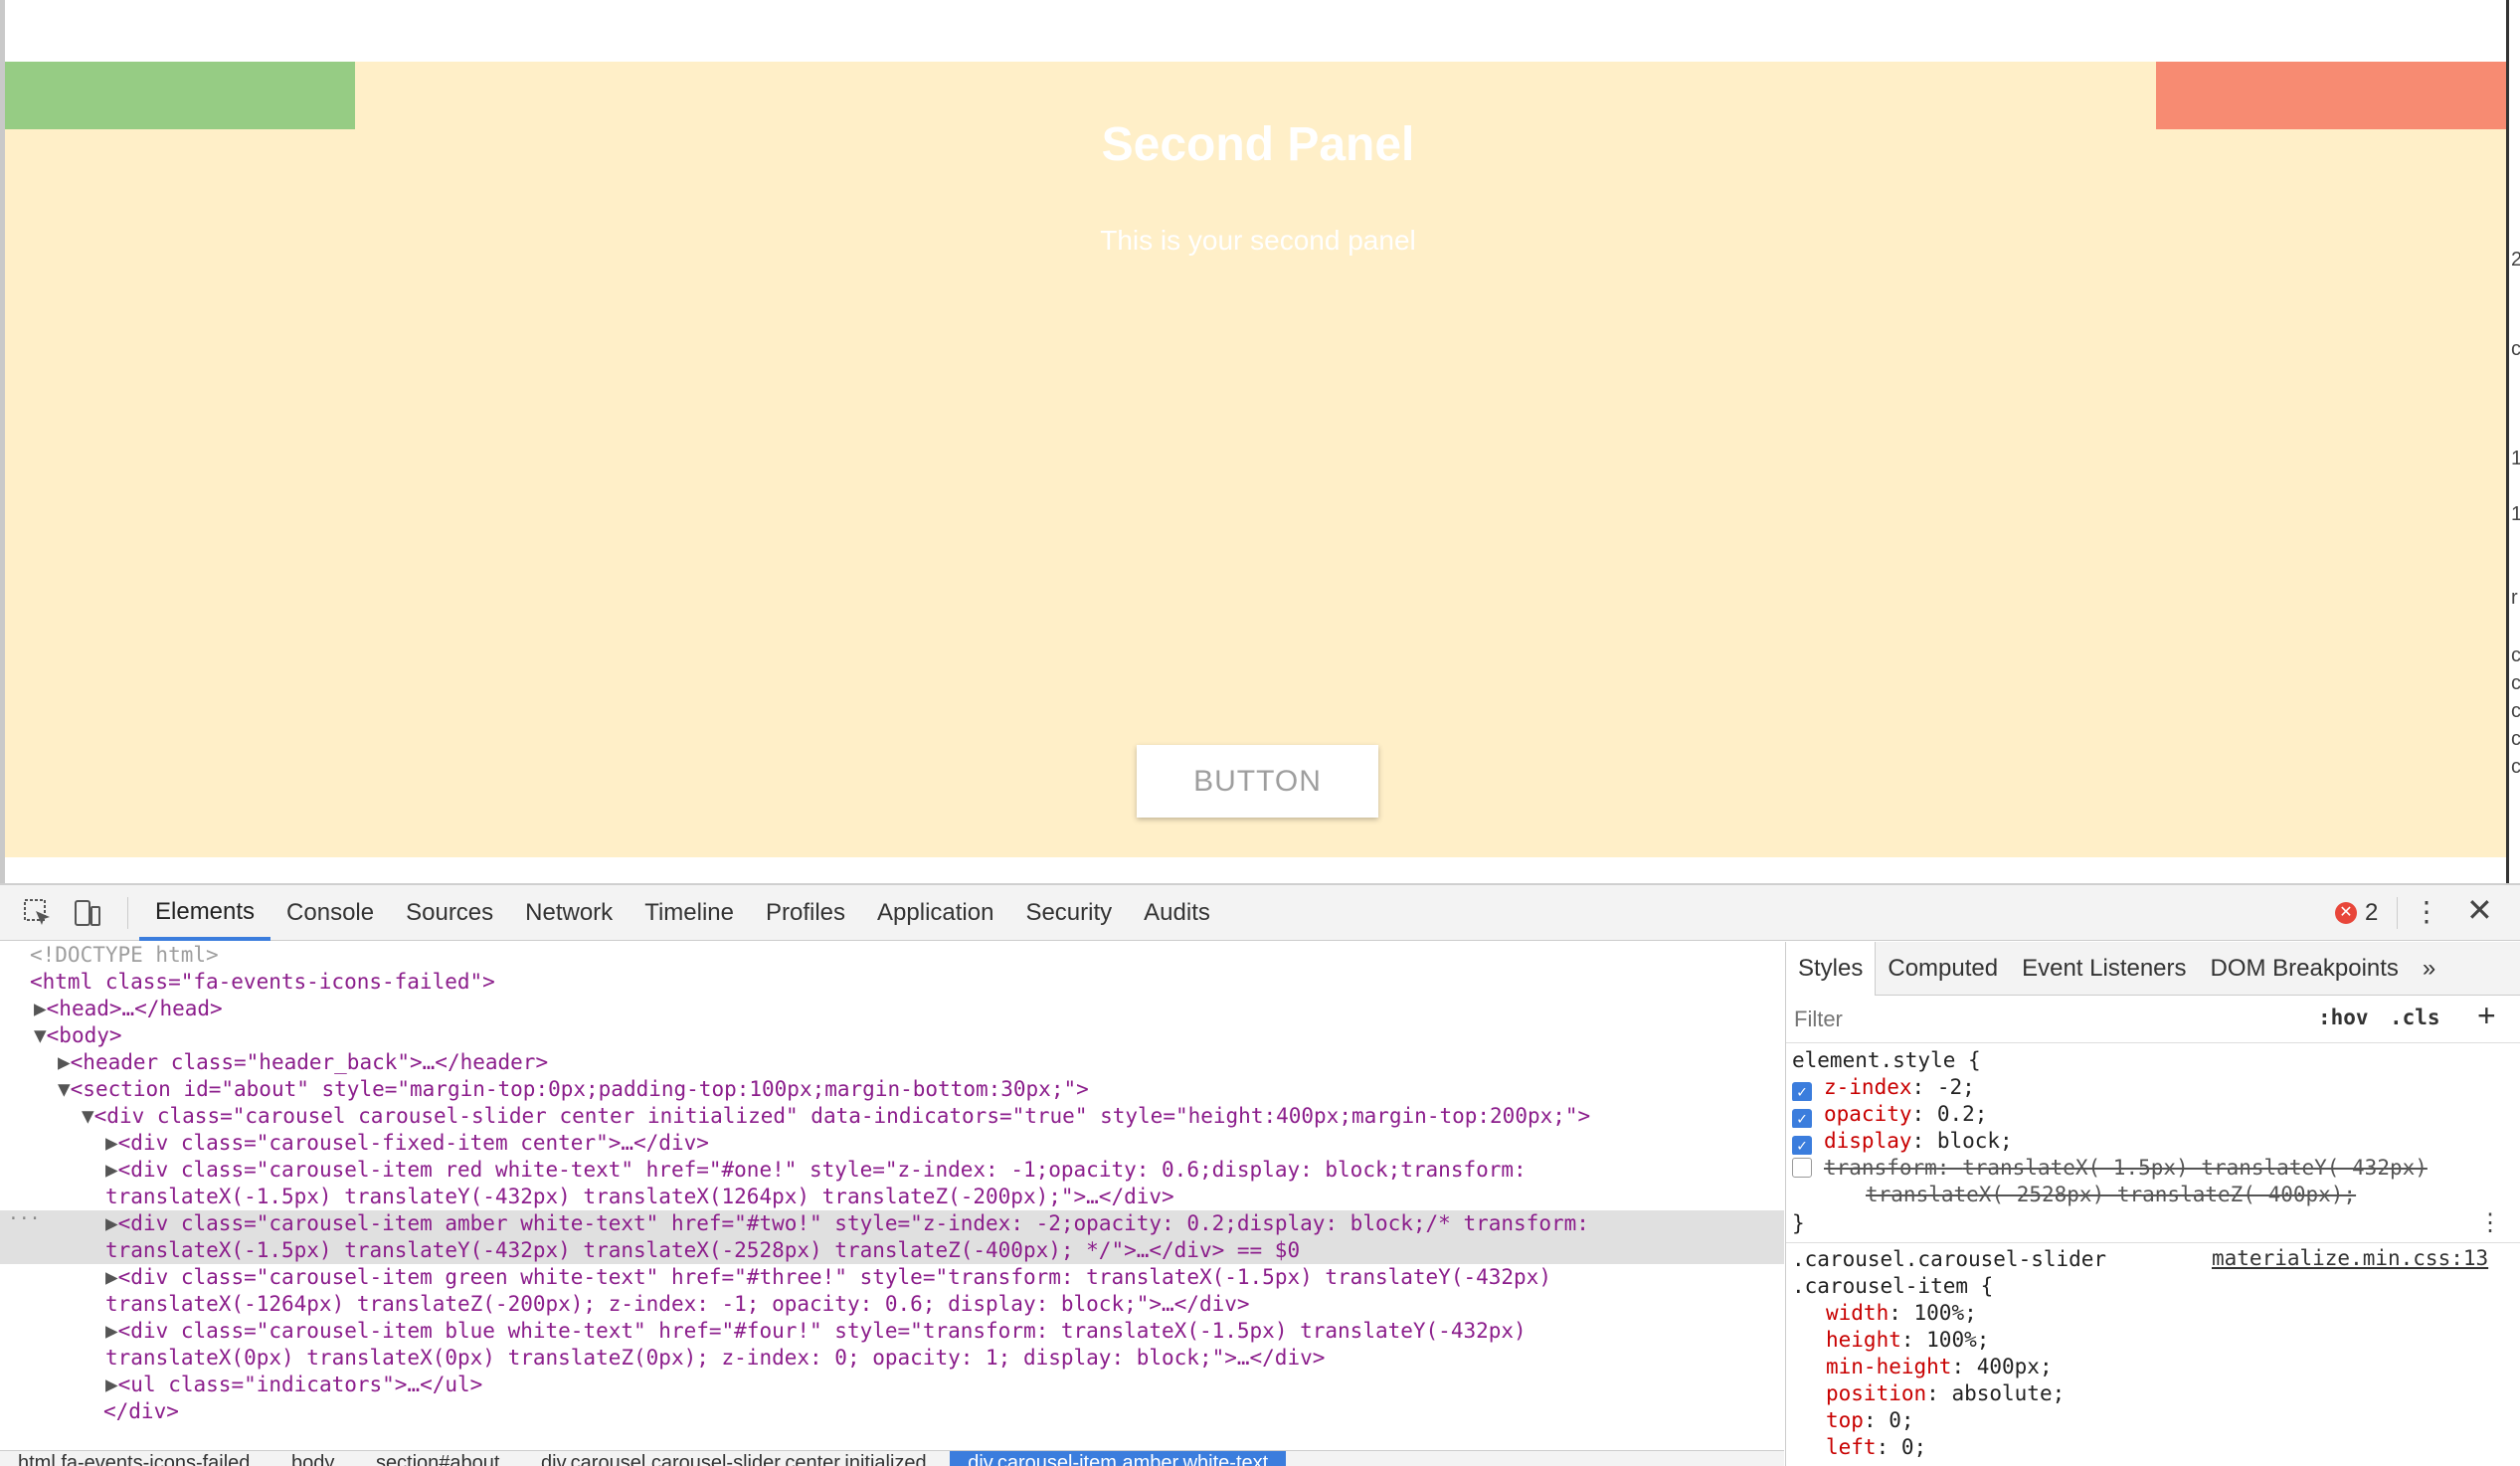  Describe the element at coordinates (892, 1385) in the screenshot. I see `tree-line: ▶<ul class="indicators">…</ul>` at that location.